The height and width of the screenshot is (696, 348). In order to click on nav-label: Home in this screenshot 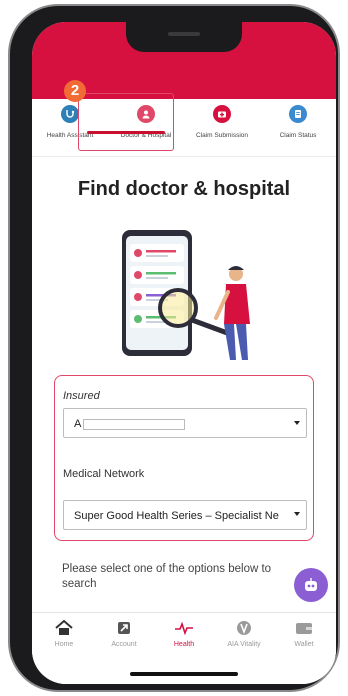, I will do `click(64, 644)`.